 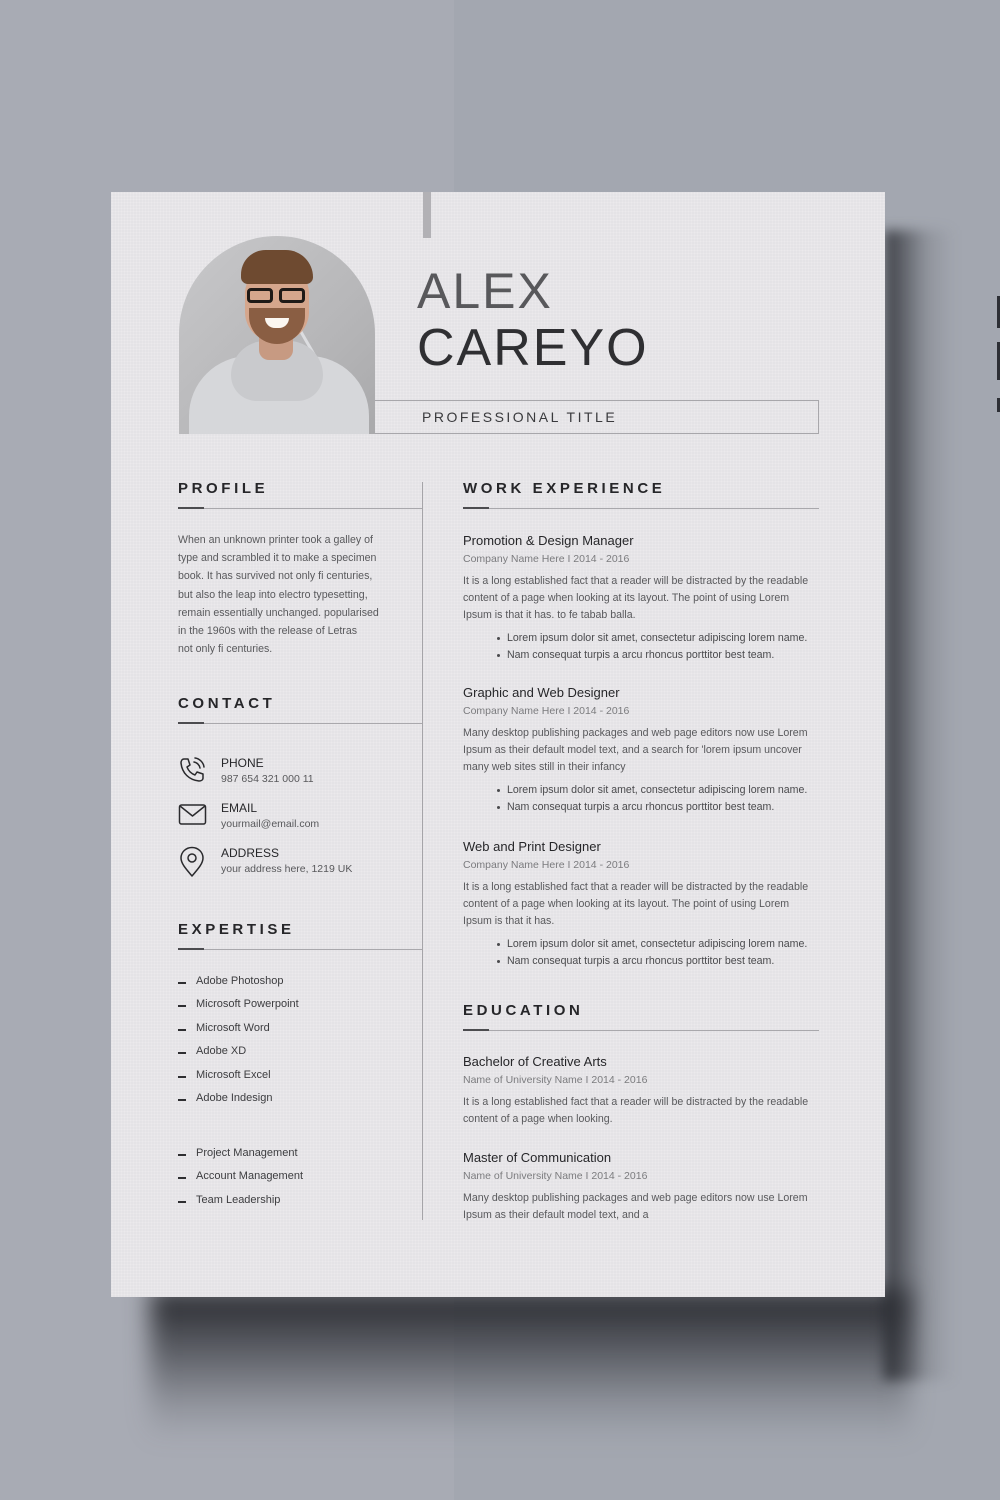 What do you see at coordinates (641, 1030) in the screenshot?
I see `education-rule` at bounding box center [641, 1030].